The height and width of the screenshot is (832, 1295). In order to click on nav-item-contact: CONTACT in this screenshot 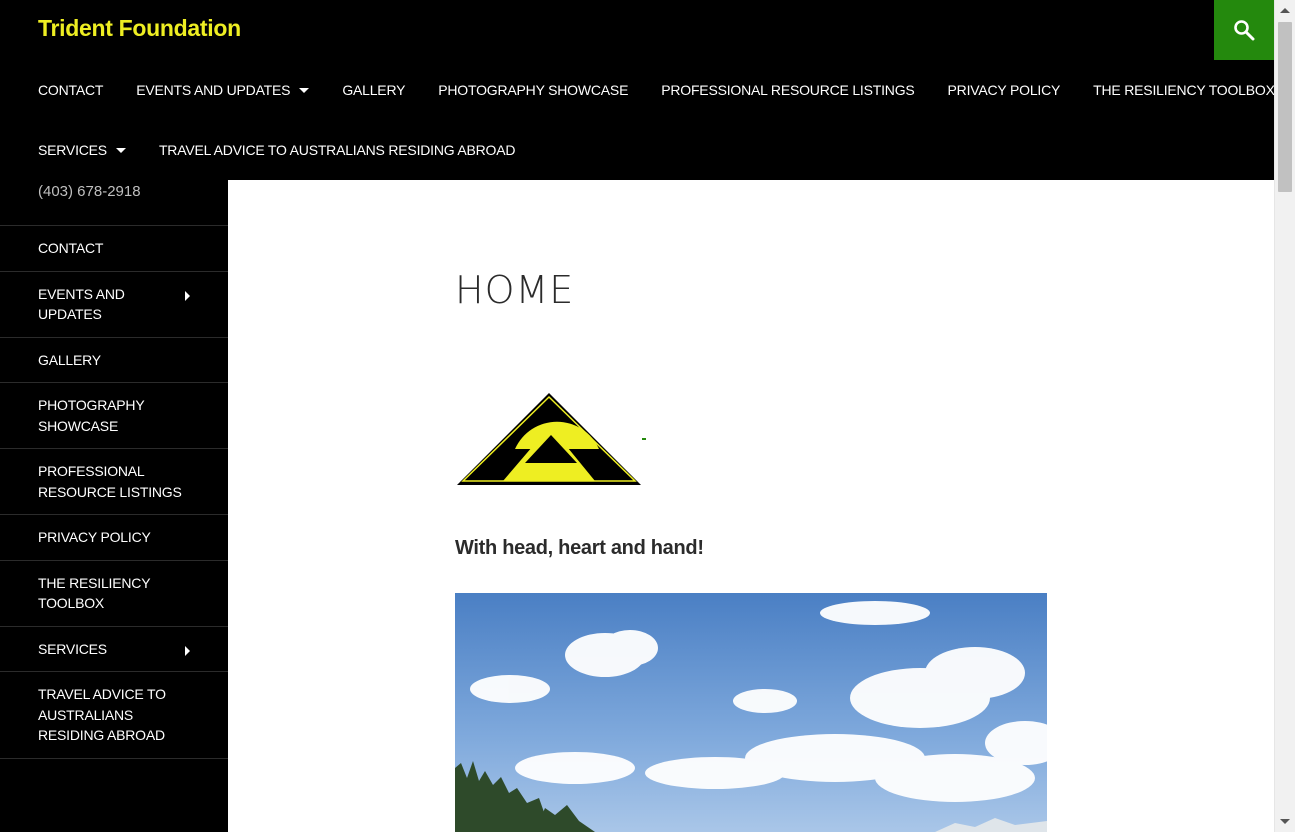, I will do `click(70, 90)`.